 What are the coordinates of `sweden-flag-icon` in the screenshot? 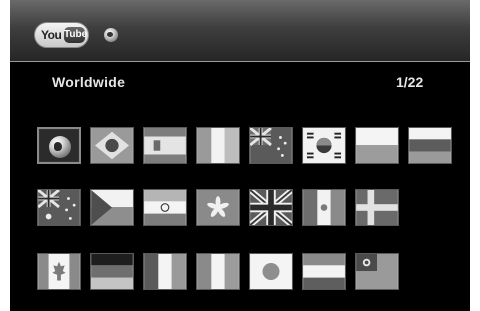 It's located at (377, 207).